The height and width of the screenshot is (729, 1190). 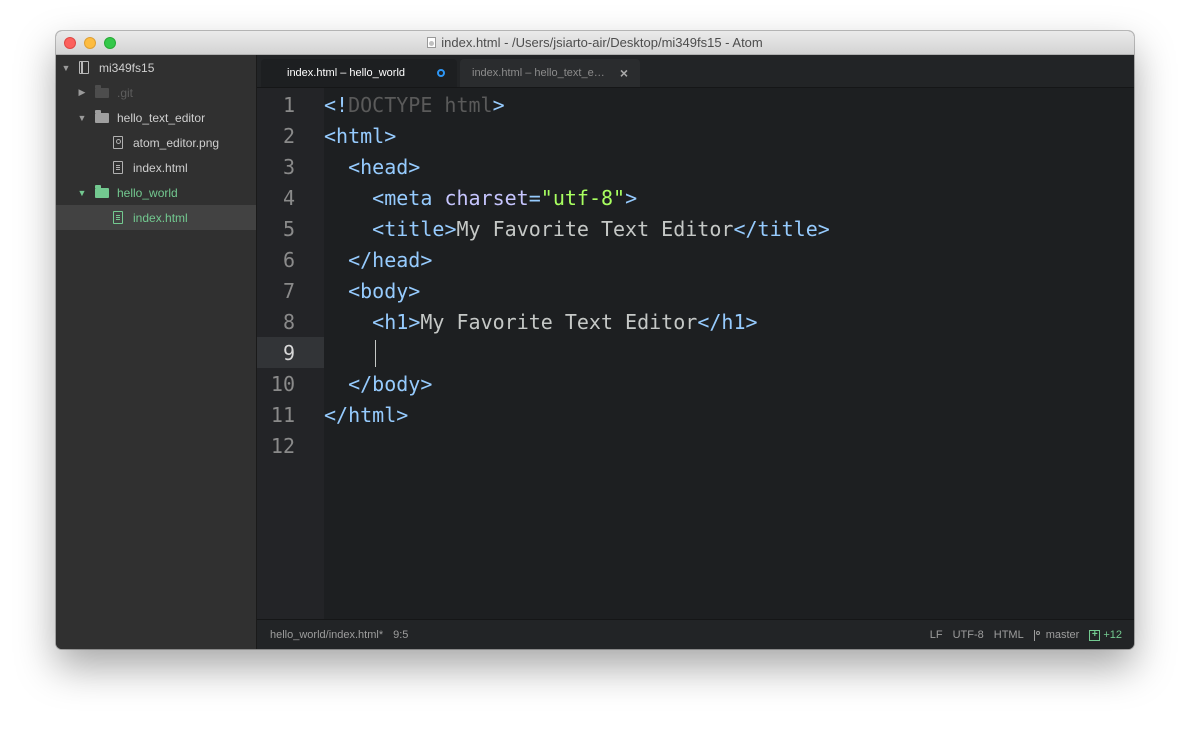 I want to click on code-line: <meta charset="utf-8">, so click(x=480, y=198).